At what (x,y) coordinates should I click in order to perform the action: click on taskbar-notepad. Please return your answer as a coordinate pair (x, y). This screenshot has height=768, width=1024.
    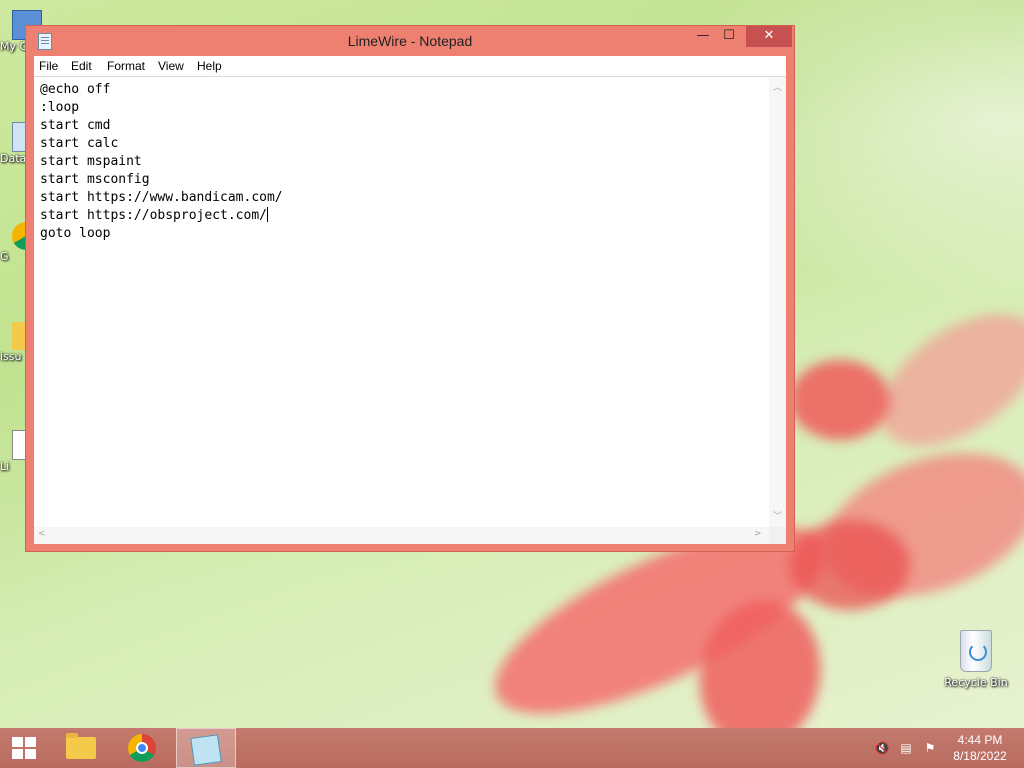
    Looking at the image, I should click on (206, 748).